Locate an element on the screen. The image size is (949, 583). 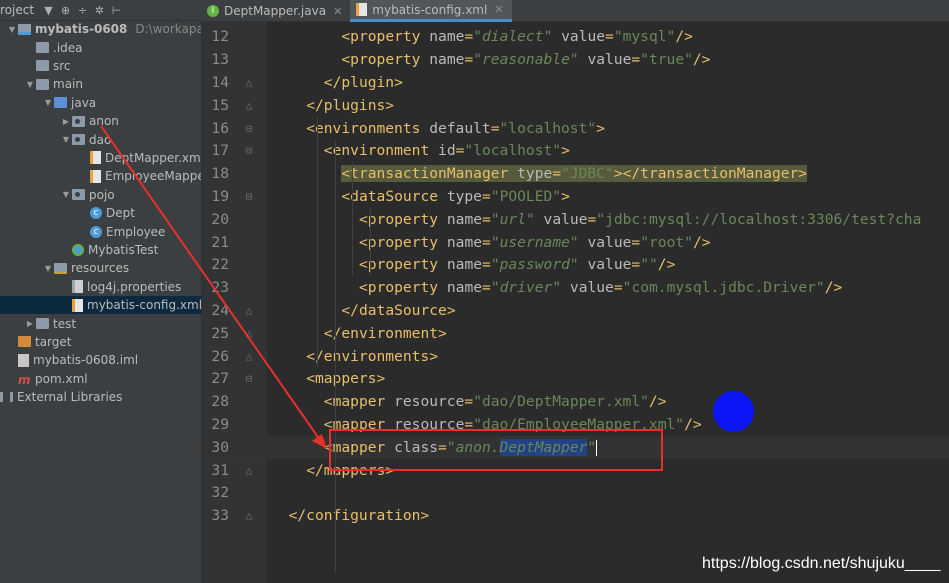
tree-item: target is located at coordinates (100, 342).